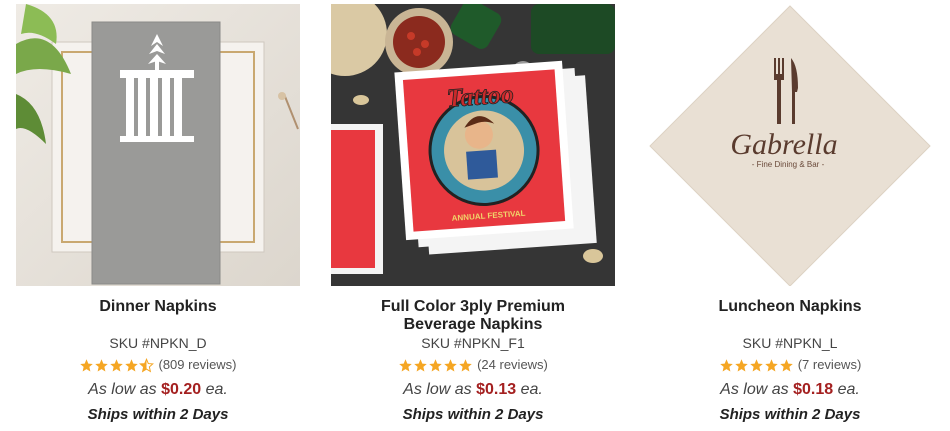 The width and height of the screenshot is (950, 431). I want to click on product-rating: (7 reviews), so click(790, 365).